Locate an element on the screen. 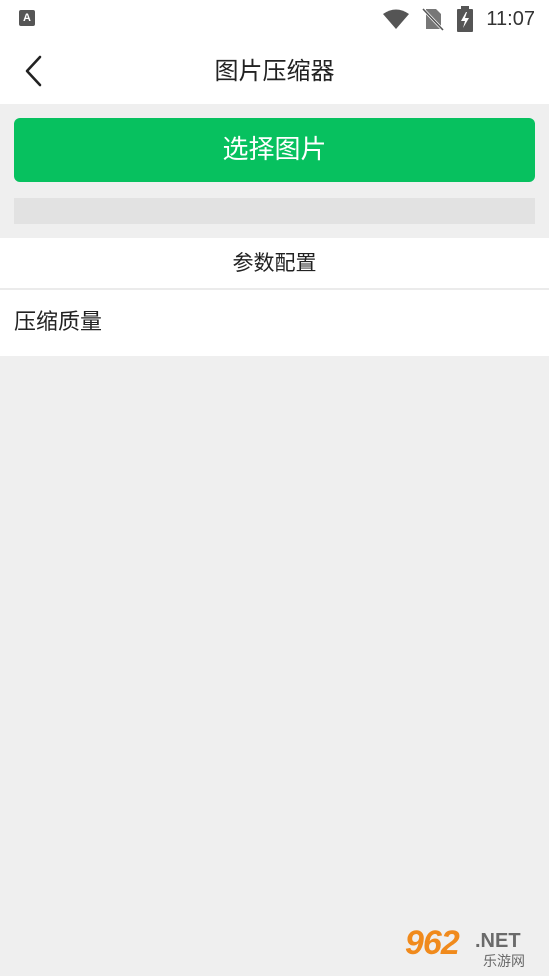 This screenshot has width=549, height=976. page-title: 图片压缩器 is located at coordinates (274, 71).